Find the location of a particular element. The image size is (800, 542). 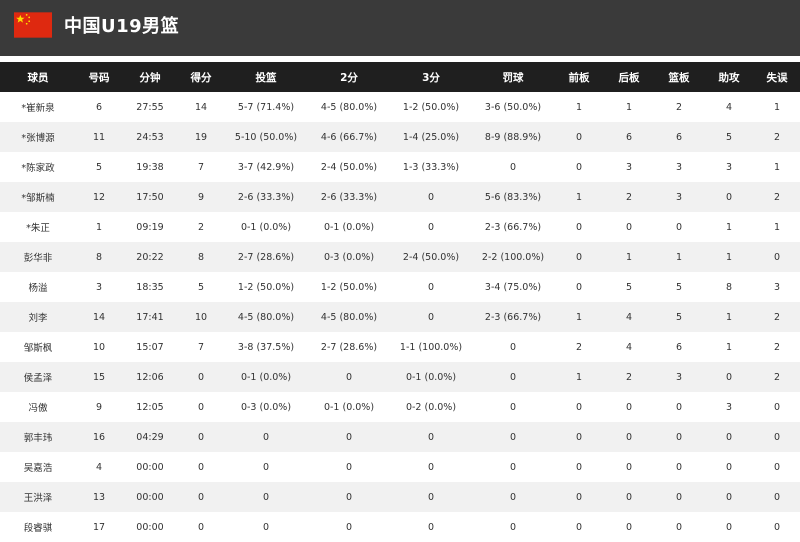

number-cell: 5 is located at coordinates (99, 167).